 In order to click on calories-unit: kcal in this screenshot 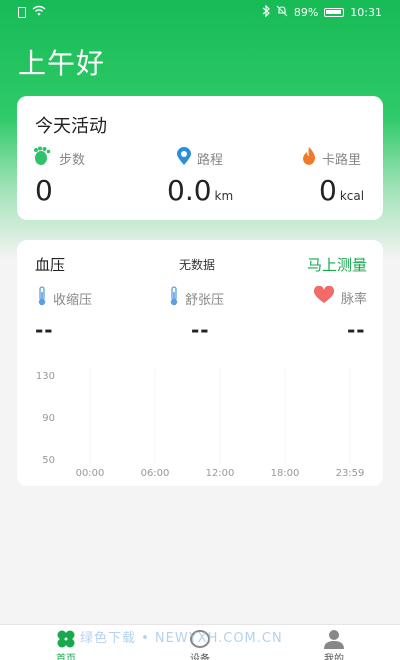, I will do `click(352, 196)`.